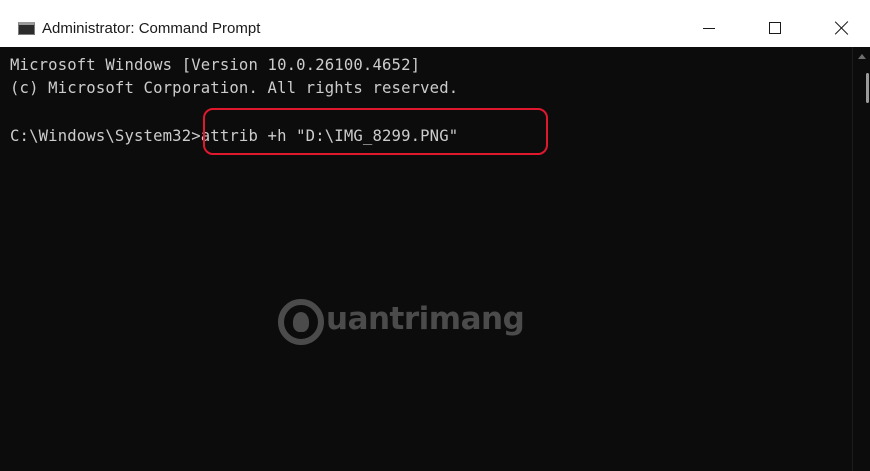 This screenshot has width=870, height=471. What do you see at coordinates (425, 319) in the screenshot?
I see `watermark-text: uantrimang` at bounding box center [425, 319].